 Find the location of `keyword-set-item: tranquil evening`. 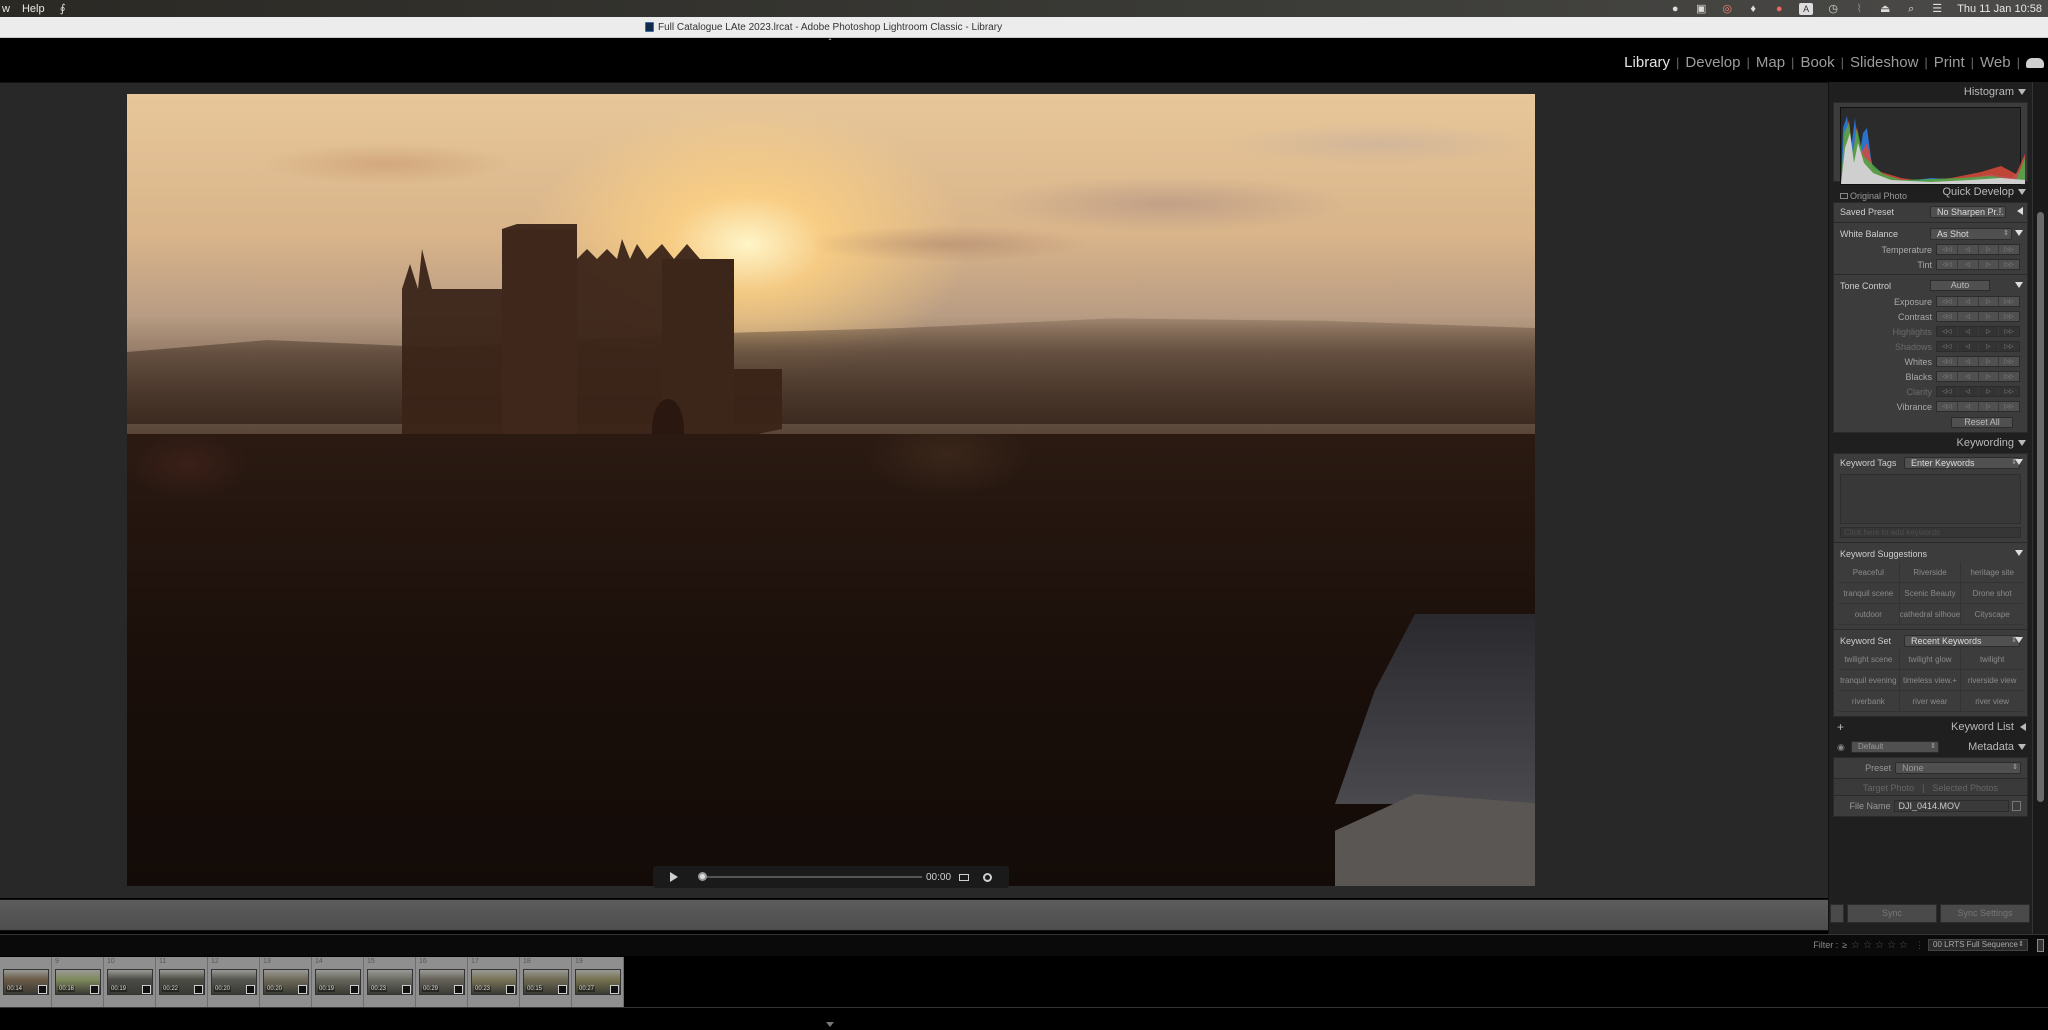

keyword-set-item: tranquil evening is located at coordinates (1869, 680).